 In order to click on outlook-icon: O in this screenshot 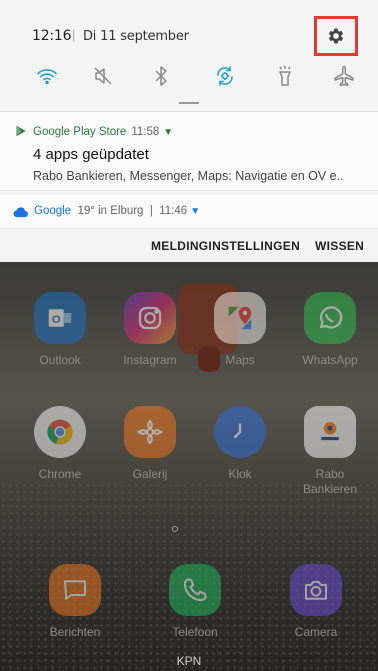, I will do `click(60, 318)`.